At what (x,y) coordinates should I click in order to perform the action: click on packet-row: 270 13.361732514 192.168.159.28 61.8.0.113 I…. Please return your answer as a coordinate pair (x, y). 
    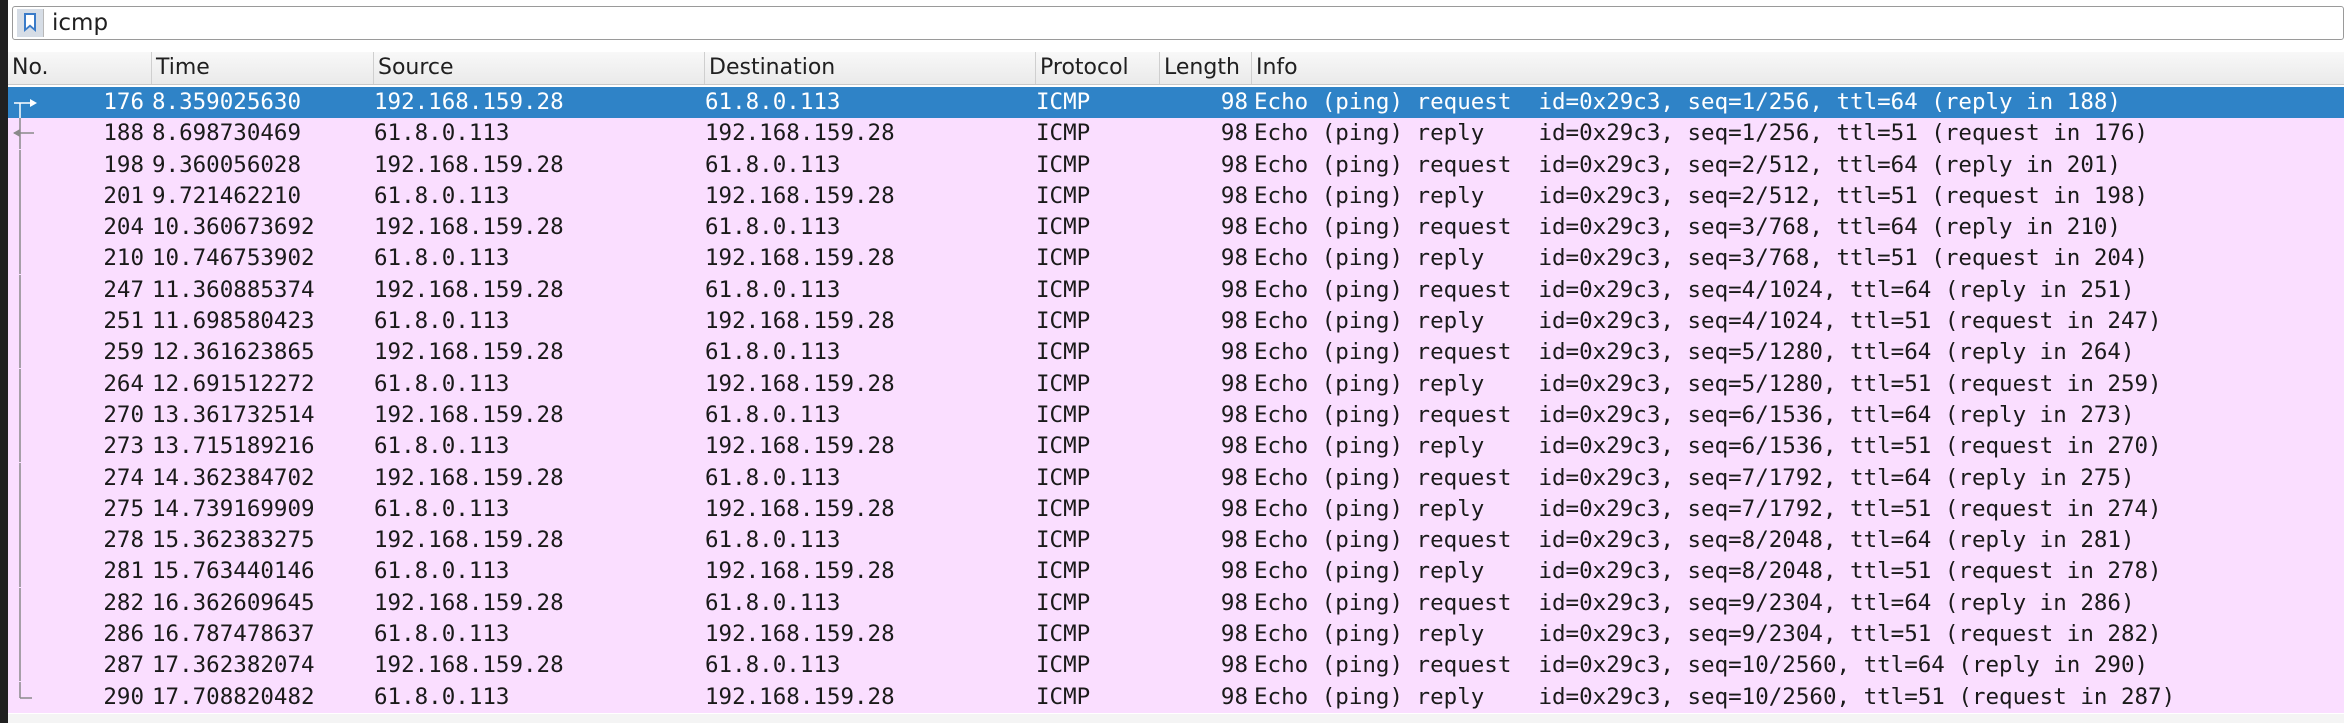
    Looking at the image, I should click on (1176, 415).